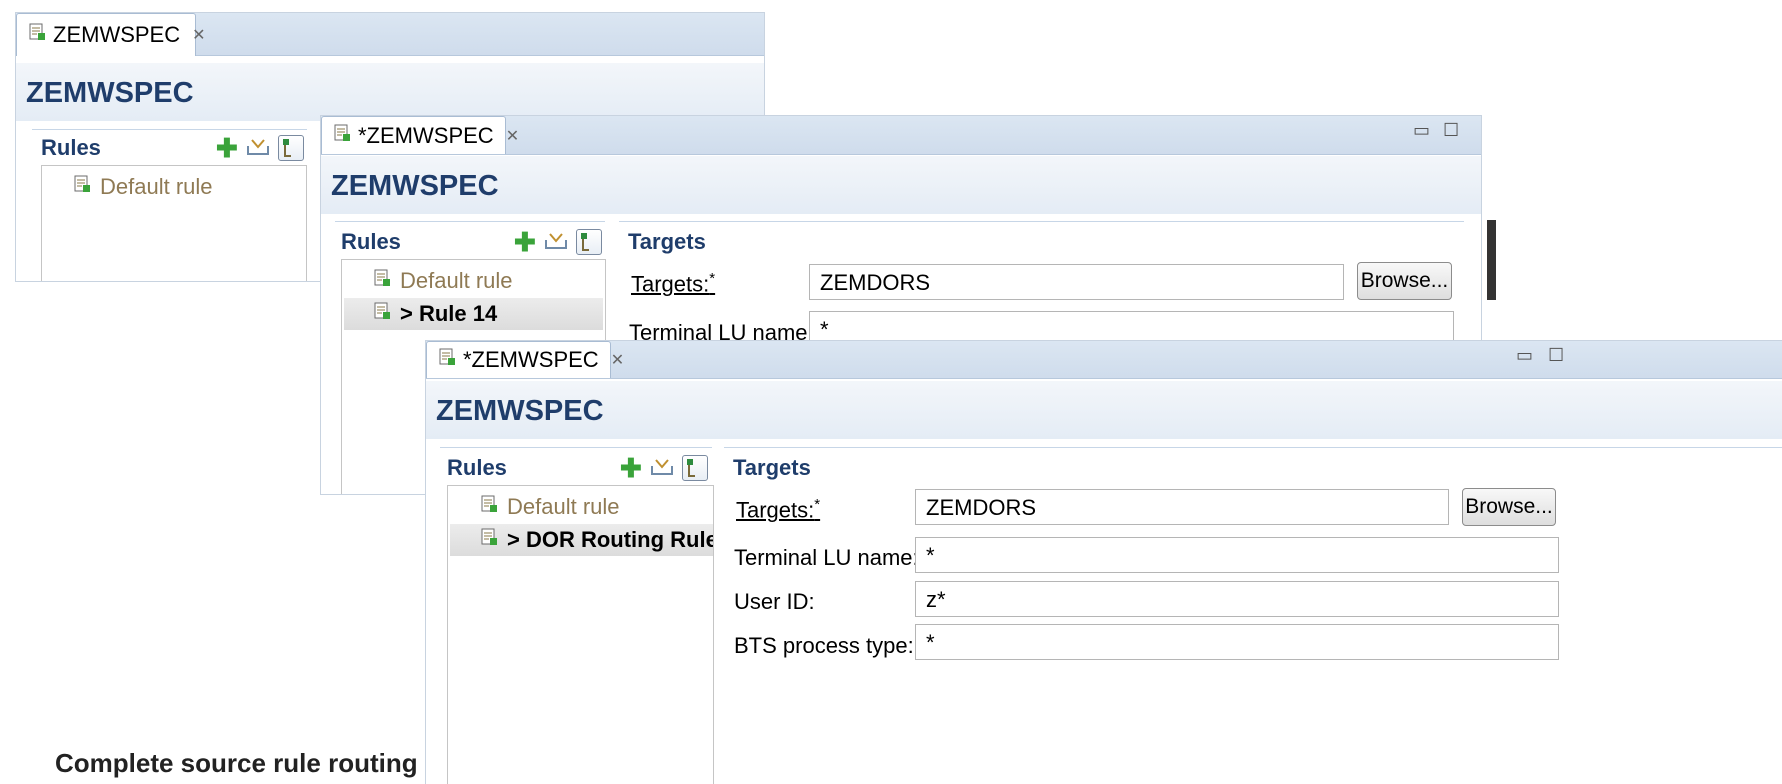 The width and height of the screenshot is (1782, 784). I want to click on rules-tree: Default rule > DOR Routing Rule, so click(580, 634).